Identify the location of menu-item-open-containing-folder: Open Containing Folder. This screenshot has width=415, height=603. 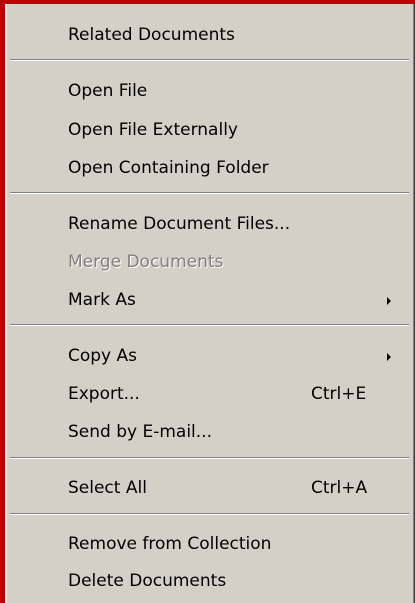
(208, 168).